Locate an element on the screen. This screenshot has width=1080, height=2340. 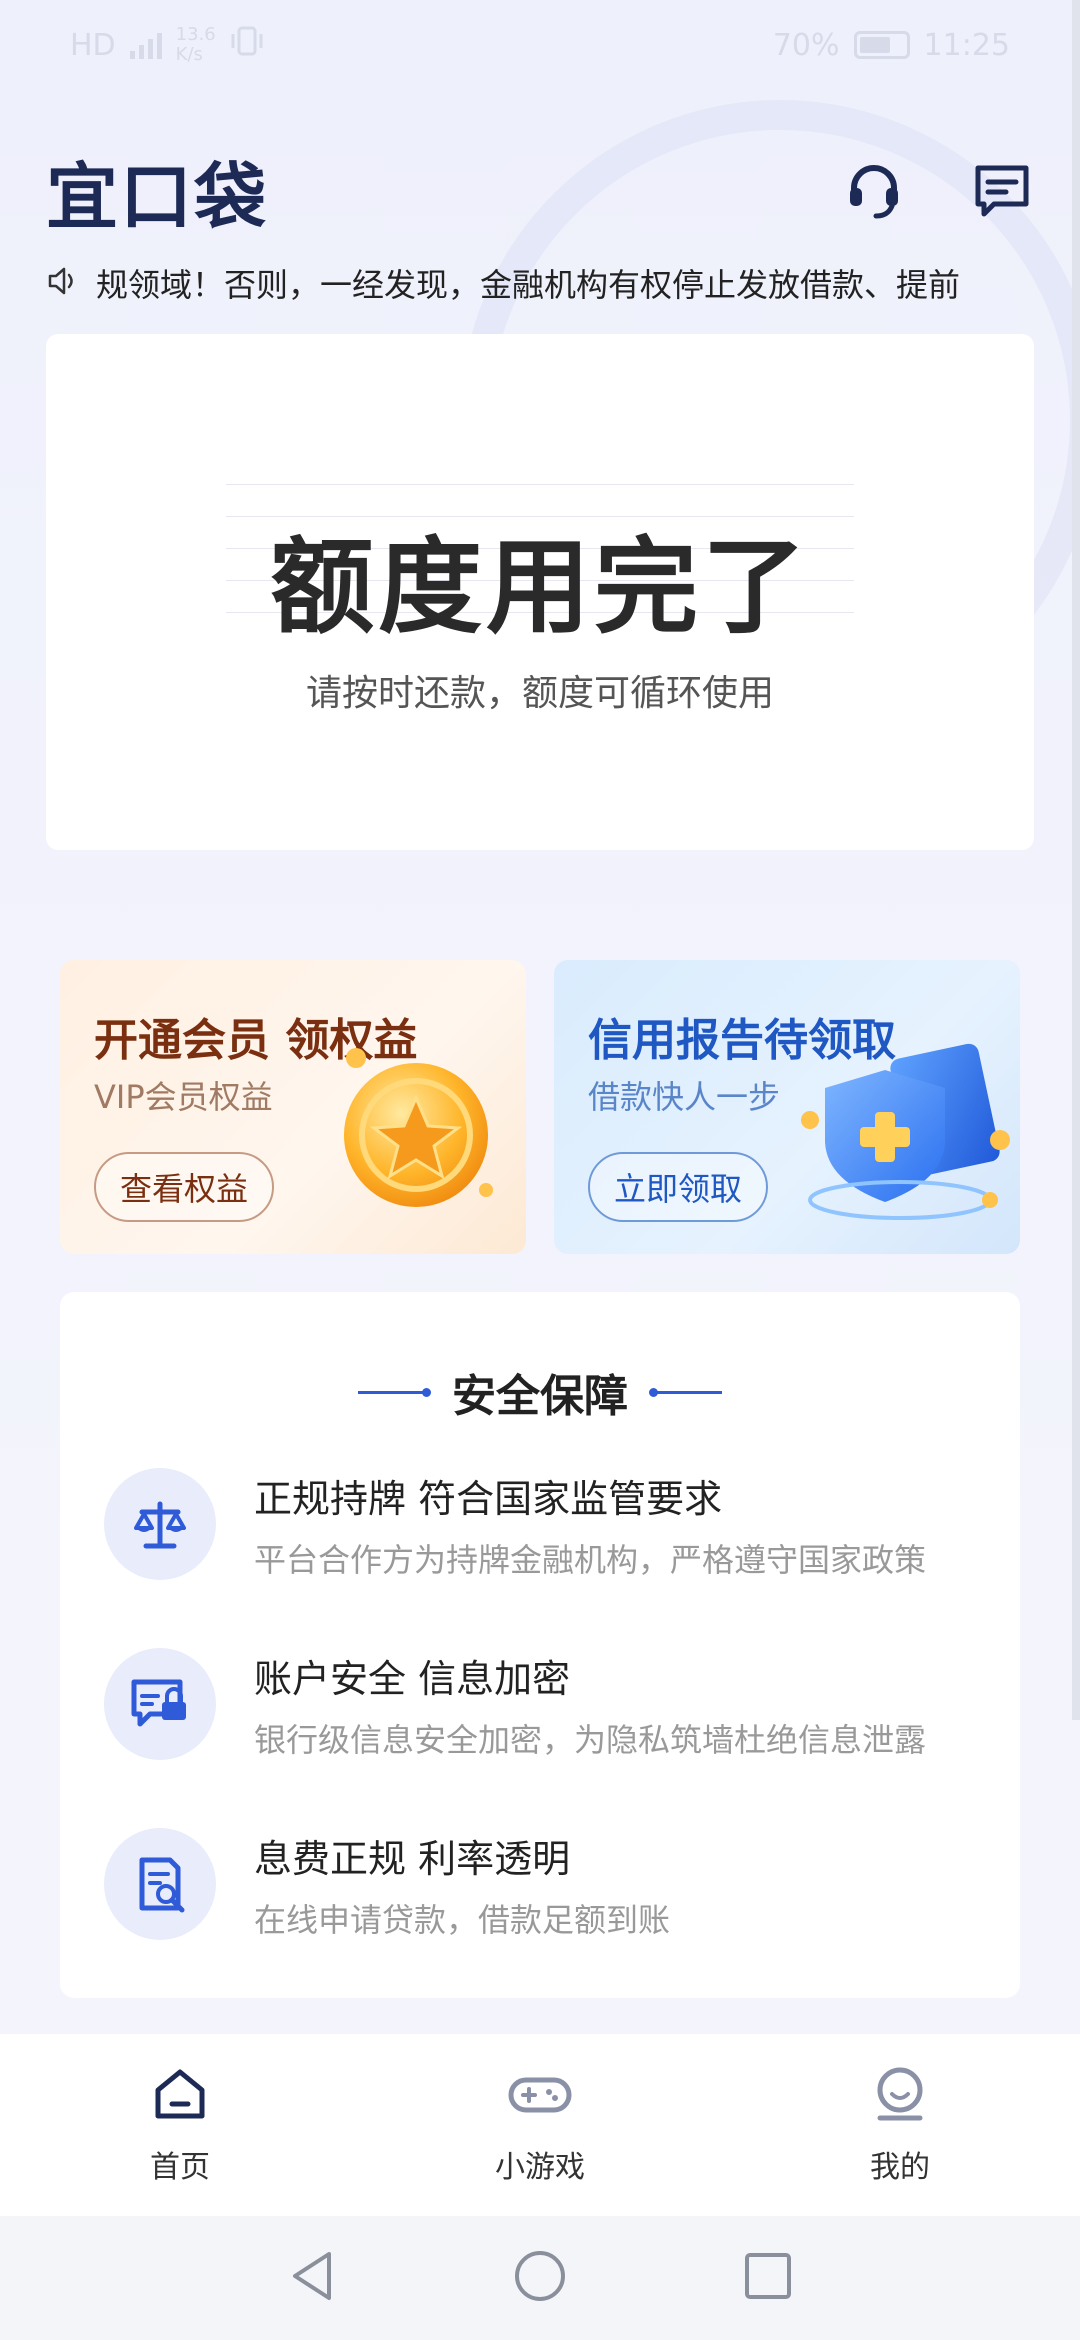
bottom-nav: 首页 小游戏 我的 is located at coordinates (540, 2125).